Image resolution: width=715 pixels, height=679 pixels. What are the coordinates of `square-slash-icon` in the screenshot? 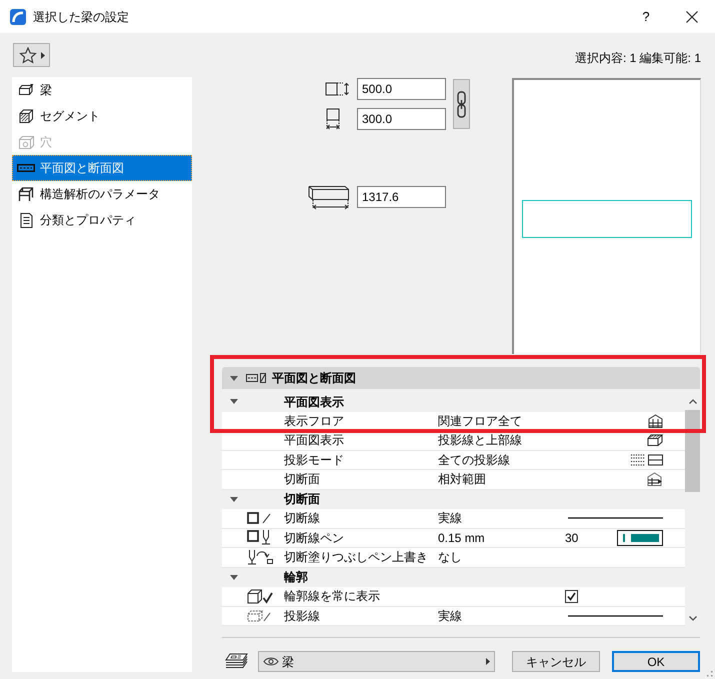 It's located at (259, 518).